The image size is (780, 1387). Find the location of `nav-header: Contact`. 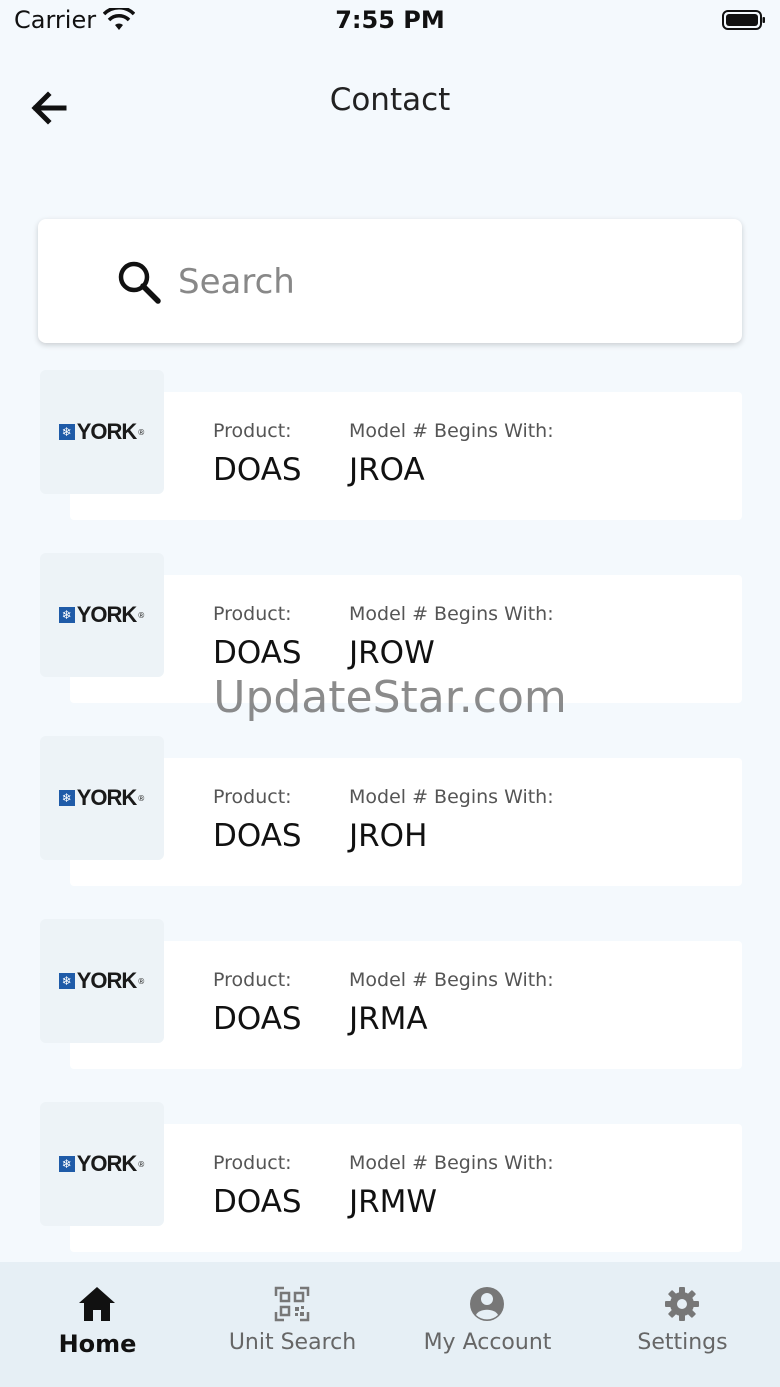

nav-header: Contact is located at coordinates (390, 105).